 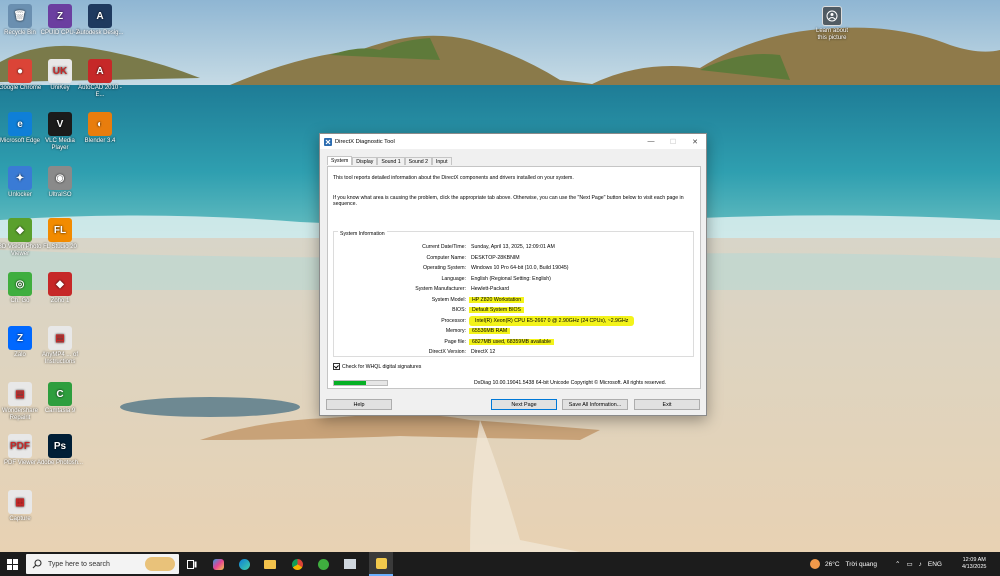 I want to click on desktop-icon: C Camtasia 9, so click(x=60, y=398).